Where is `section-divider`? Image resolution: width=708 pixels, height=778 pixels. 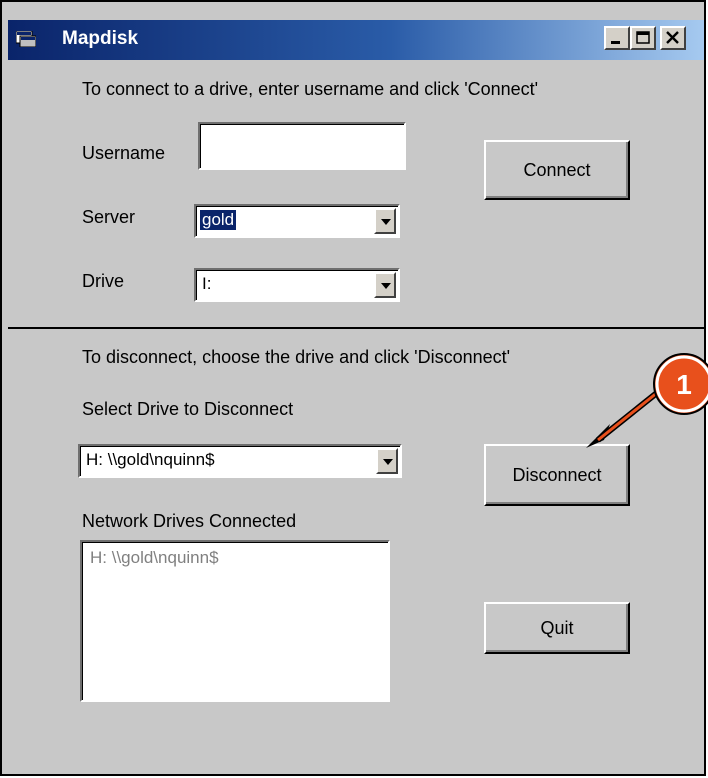
section-divider is located at coordinates (356, 328).